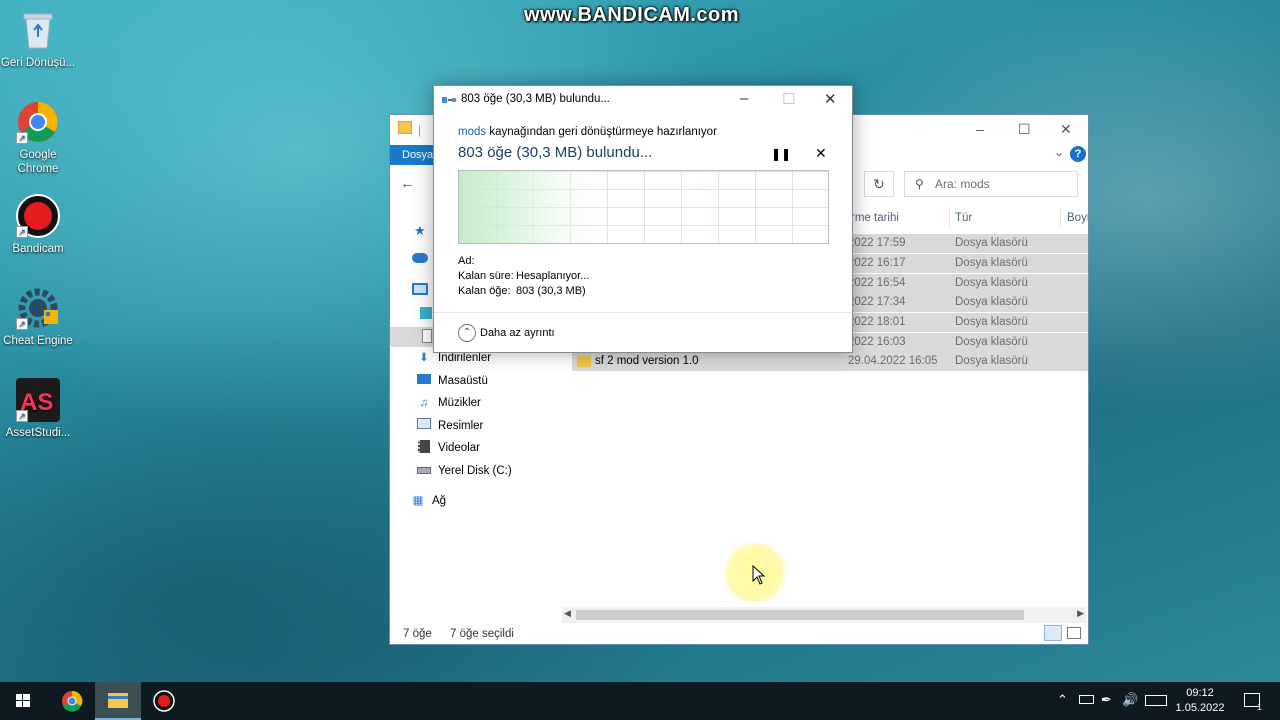  Describe the element at coordinates (448, 403) in the screenshot. I see `nav-item-music: ♫ Müzikler` at that location.